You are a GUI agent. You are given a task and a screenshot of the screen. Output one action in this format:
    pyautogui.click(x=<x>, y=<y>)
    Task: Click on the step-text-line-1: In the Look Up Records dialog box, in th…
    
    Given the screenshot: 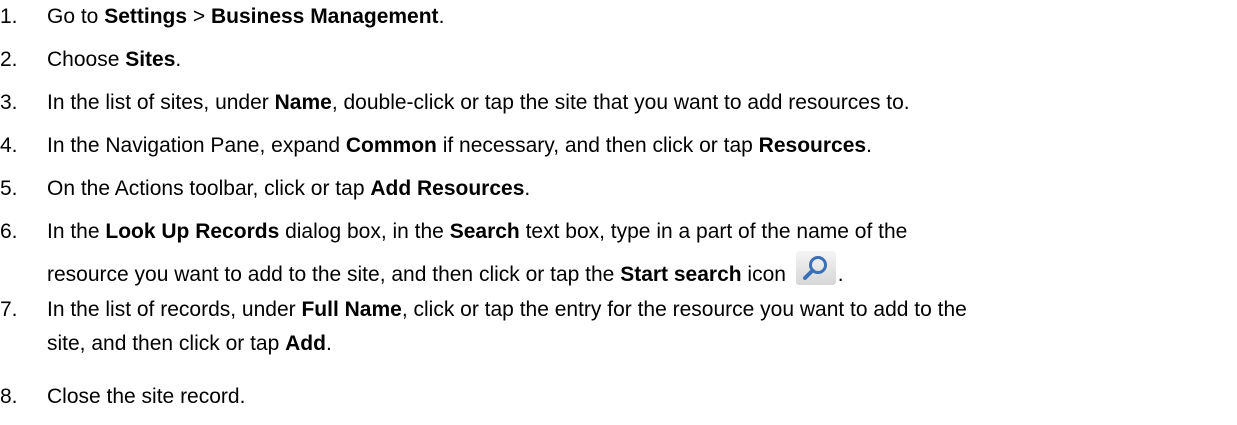 What is the action you would take?
    pyautogui.click(x=477, y=231)
    